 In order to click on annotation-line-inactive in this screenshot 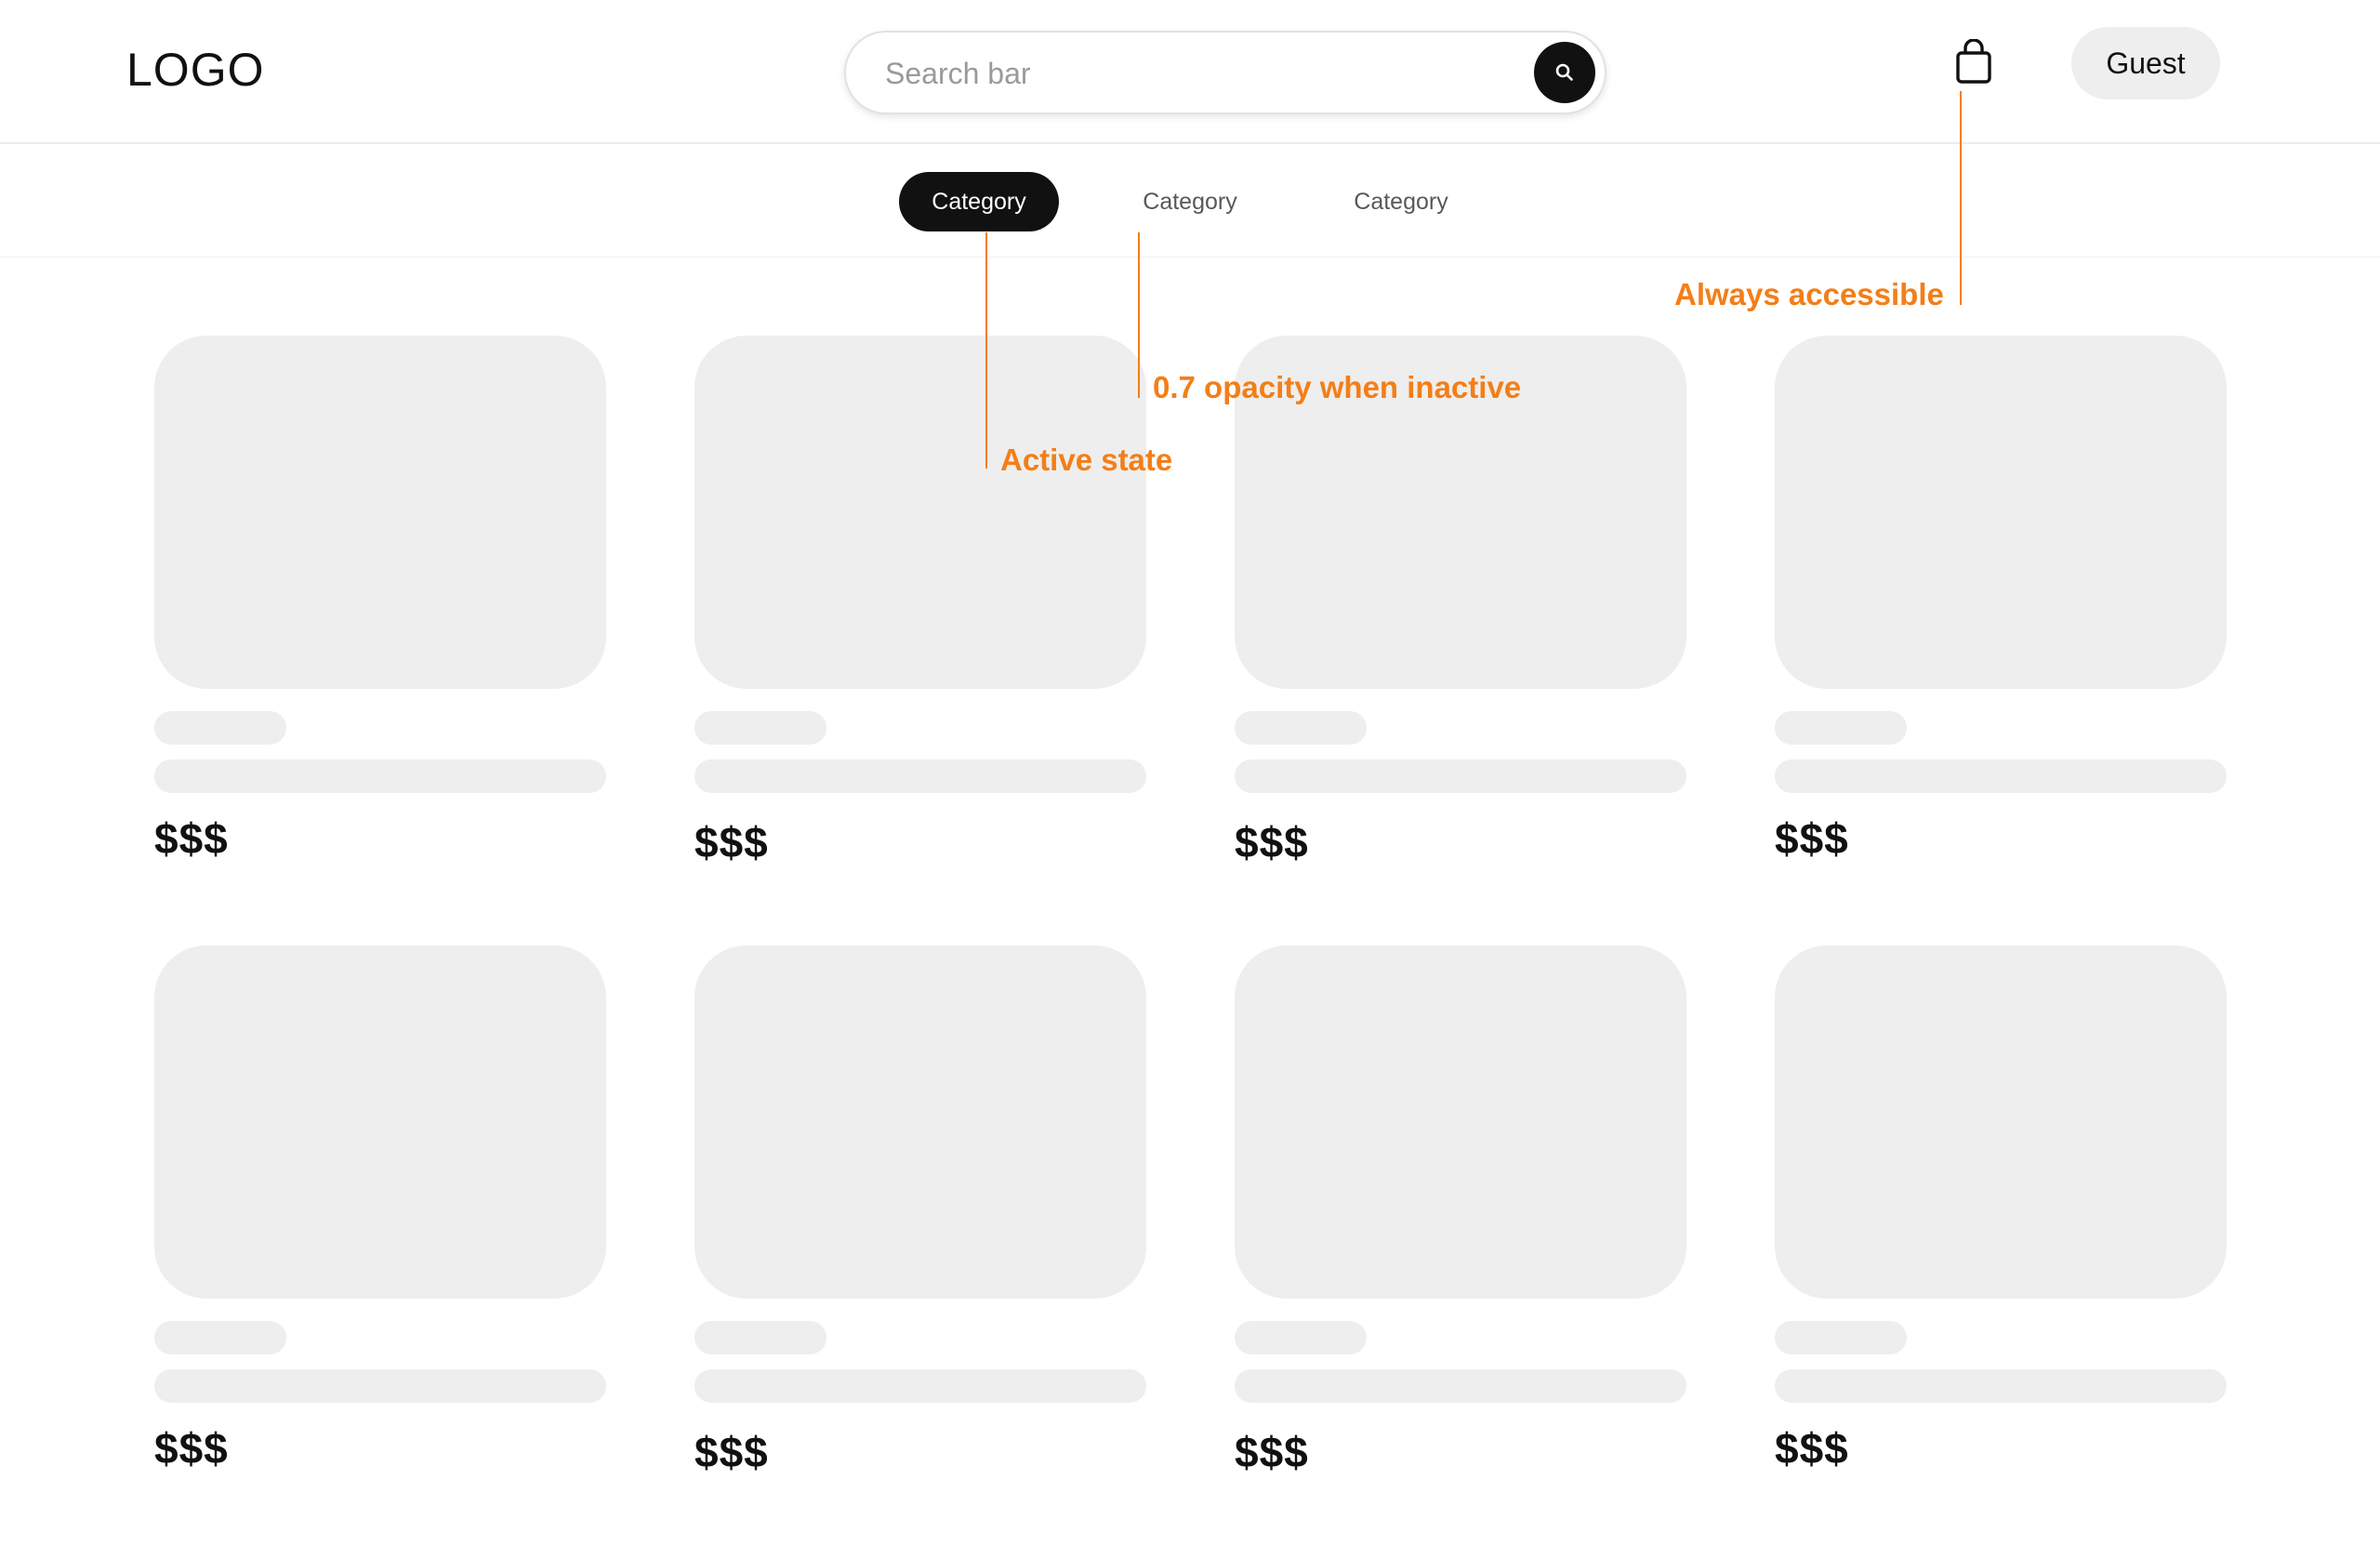, I will do `click(1139, 315)`.